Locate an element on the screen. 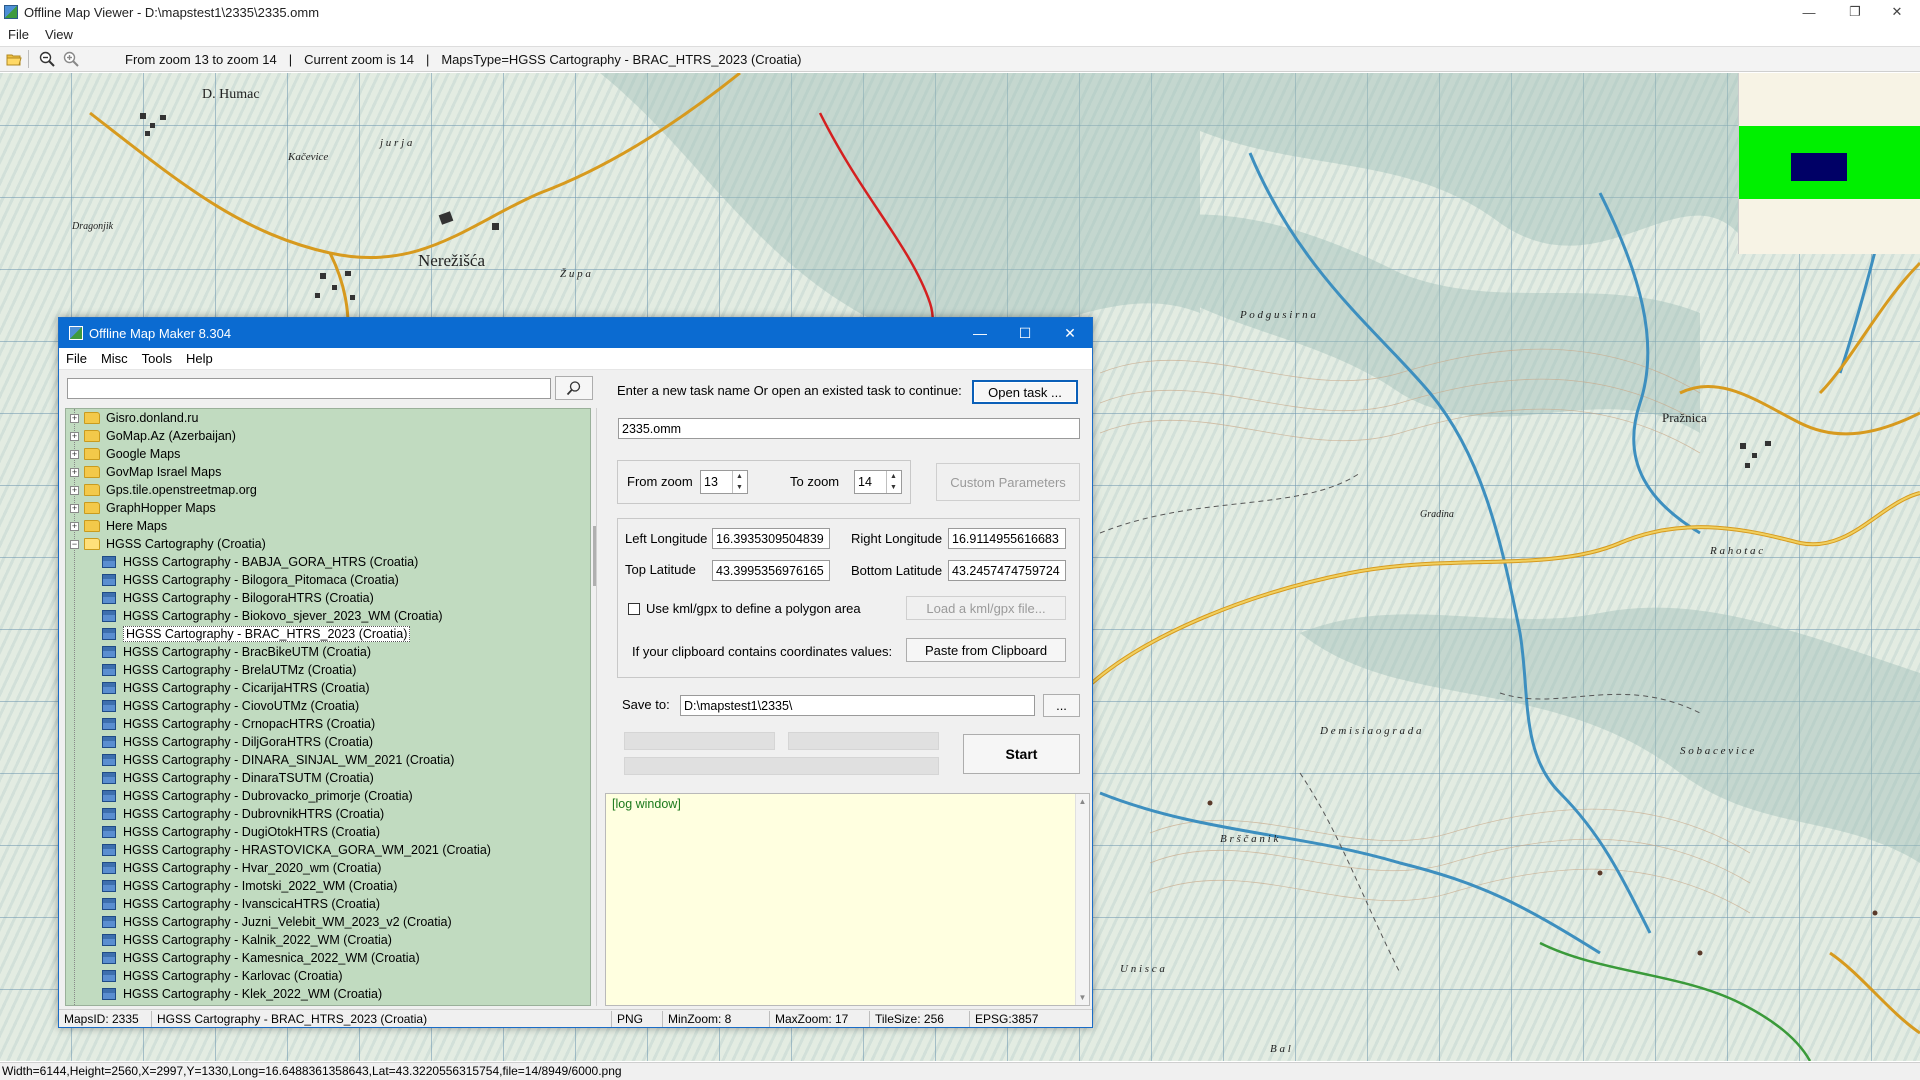  to-zoom-spinner: 14 ▲ ▼ is located at coordinates (878, 482).